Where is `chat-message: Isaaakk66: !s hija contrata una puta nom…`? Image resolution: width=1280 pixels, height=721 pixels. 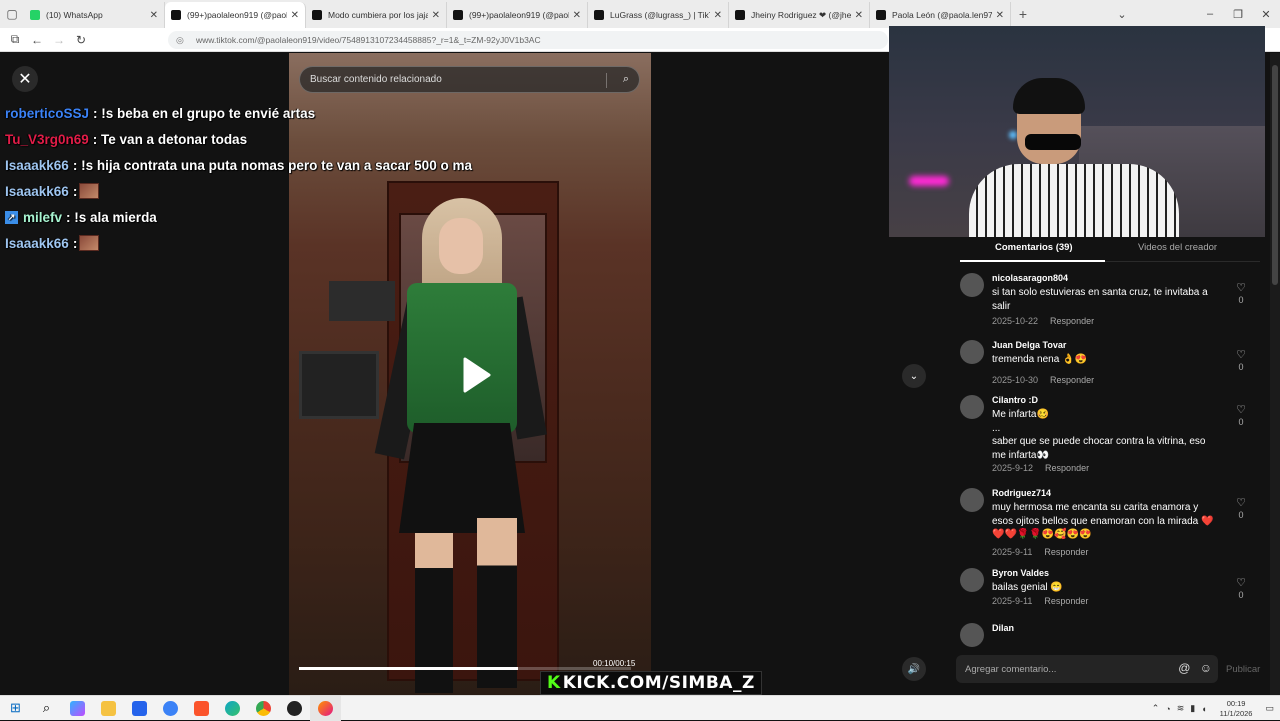 chat-message: Isaaakk66: !s hija contrata una puta nom… is located at coordinates (285, 165).